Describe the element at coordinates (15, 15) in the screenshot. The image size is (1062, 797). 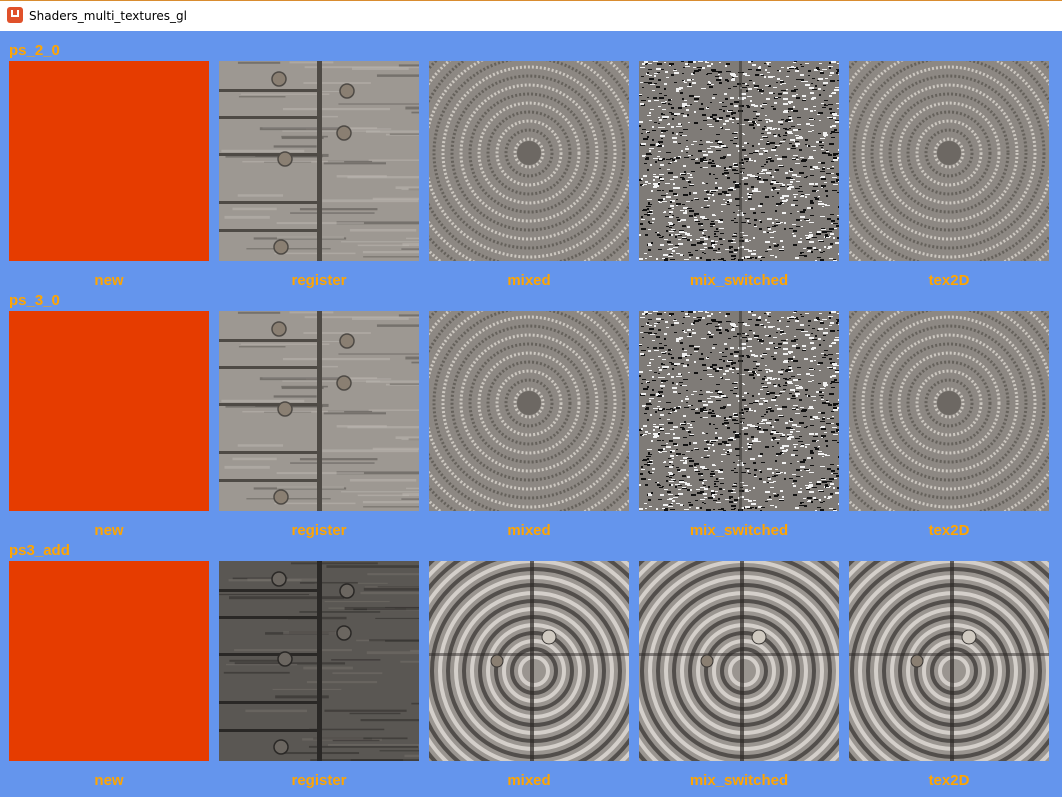
I see `monogame-app-icon` at that location.